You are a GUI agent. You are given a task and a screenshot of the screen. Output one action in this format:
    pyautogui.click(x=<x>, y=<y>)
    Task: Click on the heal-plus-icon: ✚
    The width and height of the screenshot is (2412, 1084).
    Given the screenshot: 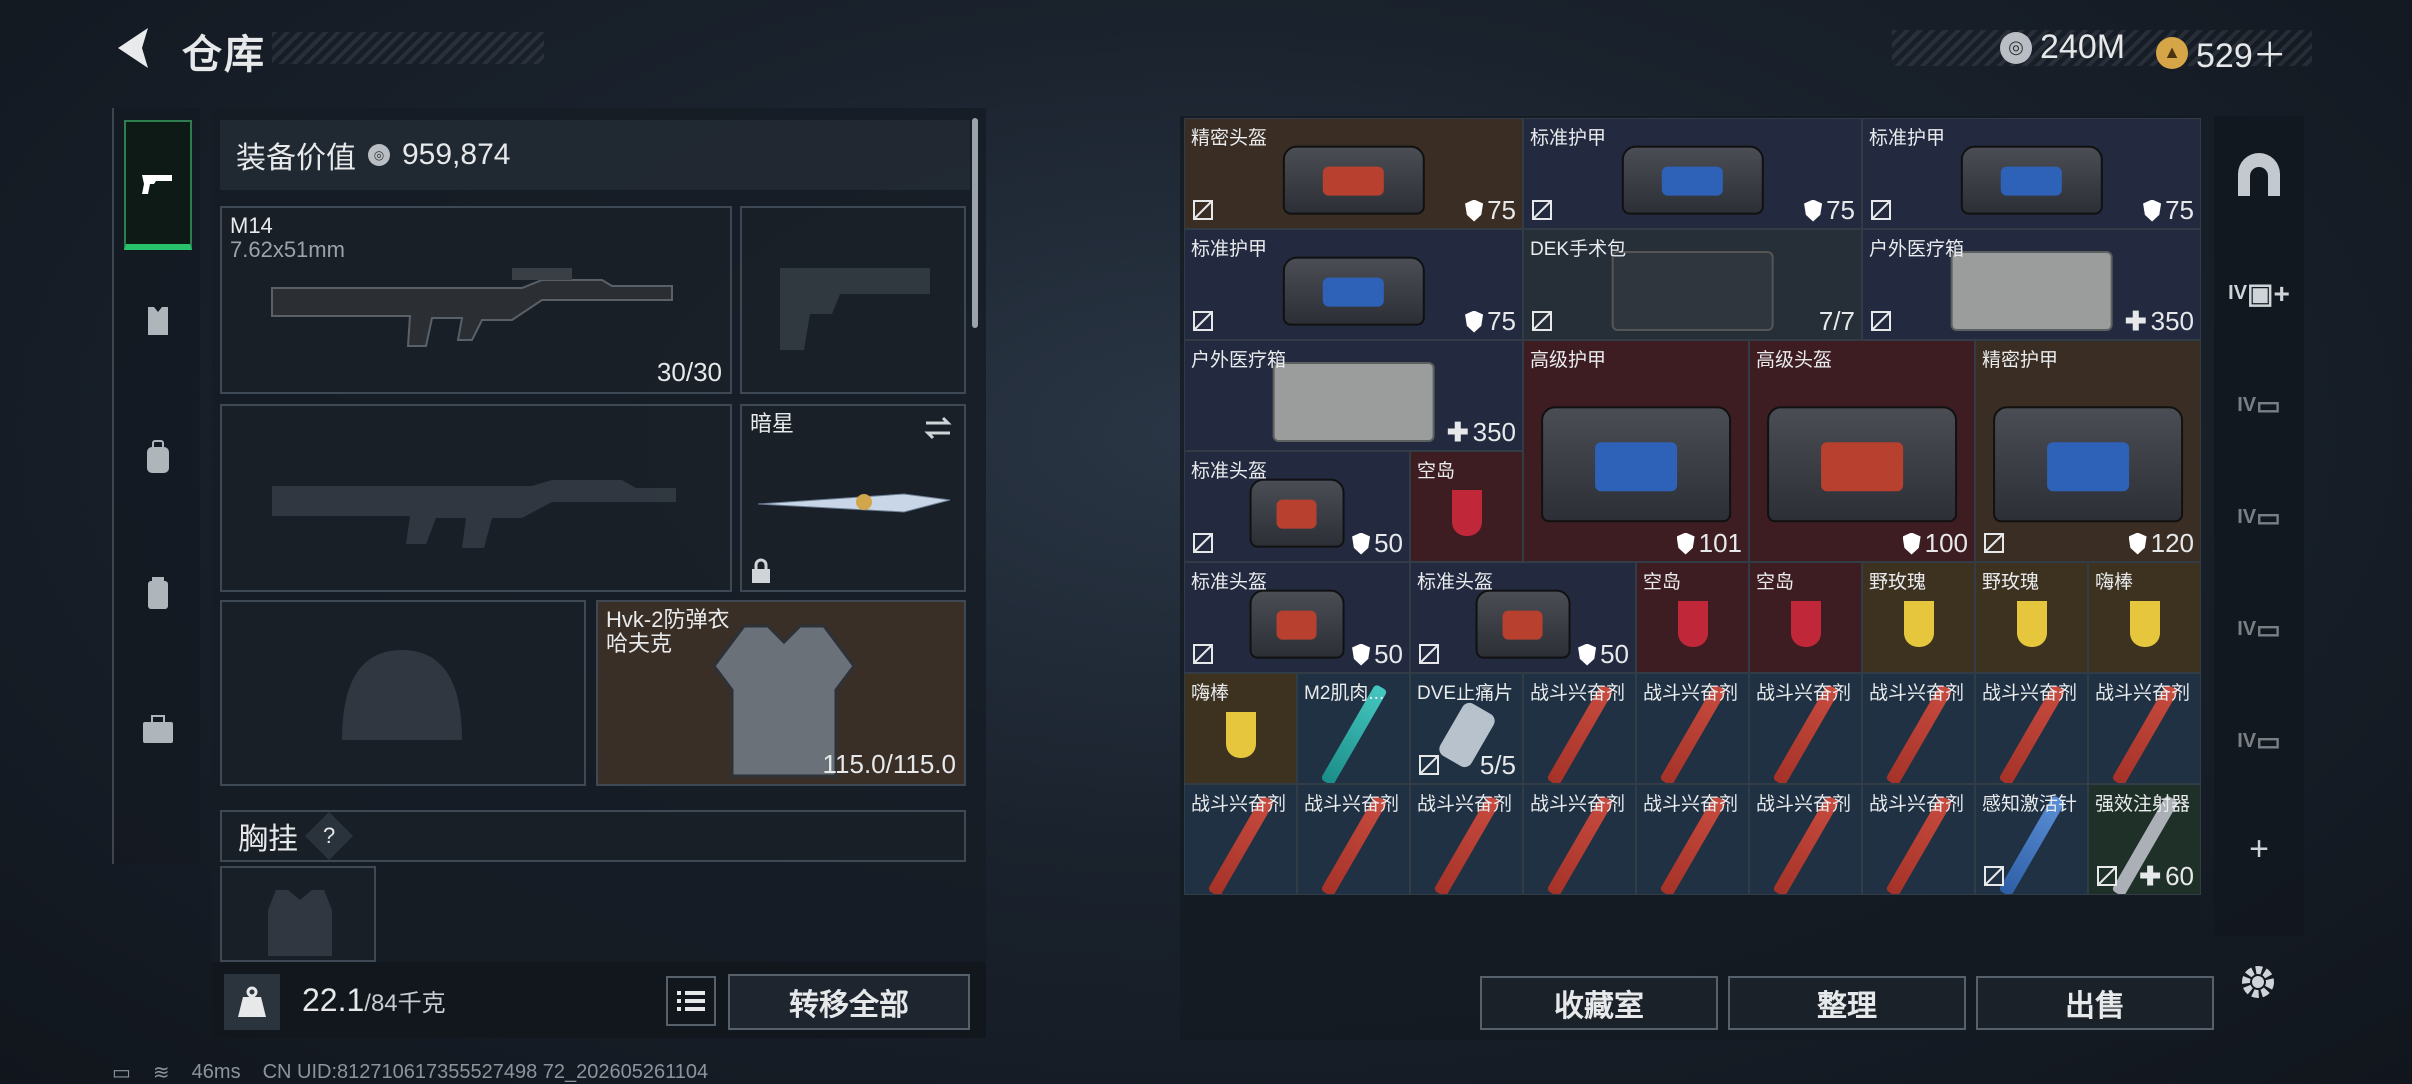 What is the action you would take?
    pyautogui.click(x=1457, y=432)
    